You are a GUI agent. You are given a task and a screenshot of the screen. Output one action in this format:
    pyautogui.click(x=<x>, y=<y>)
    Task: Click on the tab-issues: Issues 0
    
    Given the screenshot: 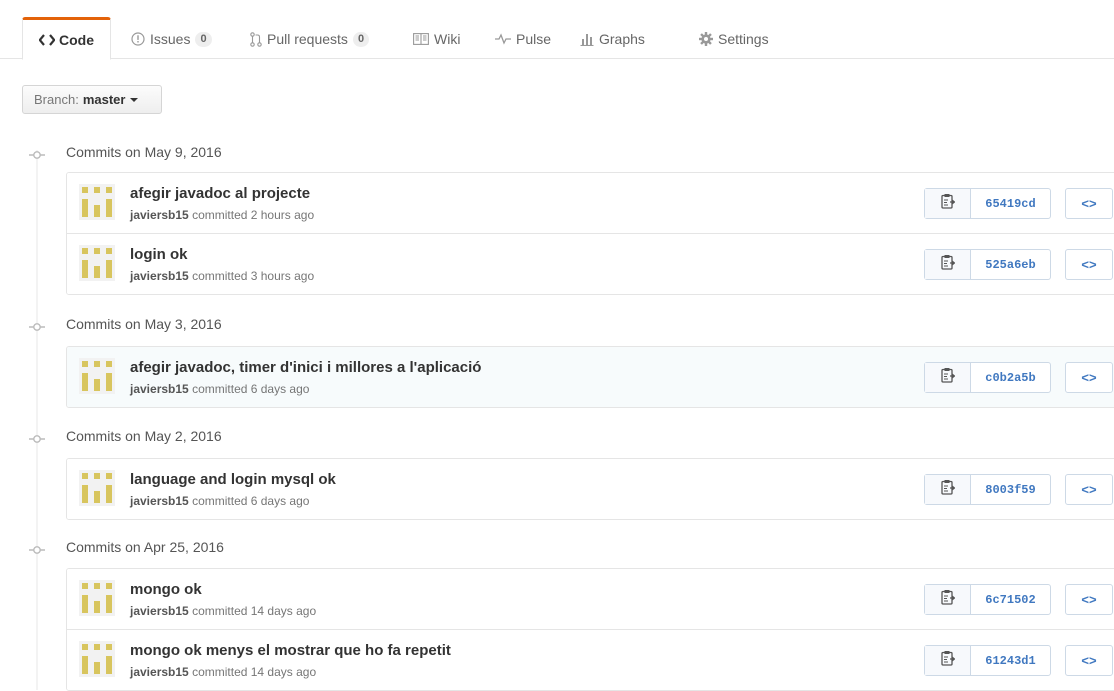 What is the action you would take?
    pyautogui.click(x=171, y=39)
    